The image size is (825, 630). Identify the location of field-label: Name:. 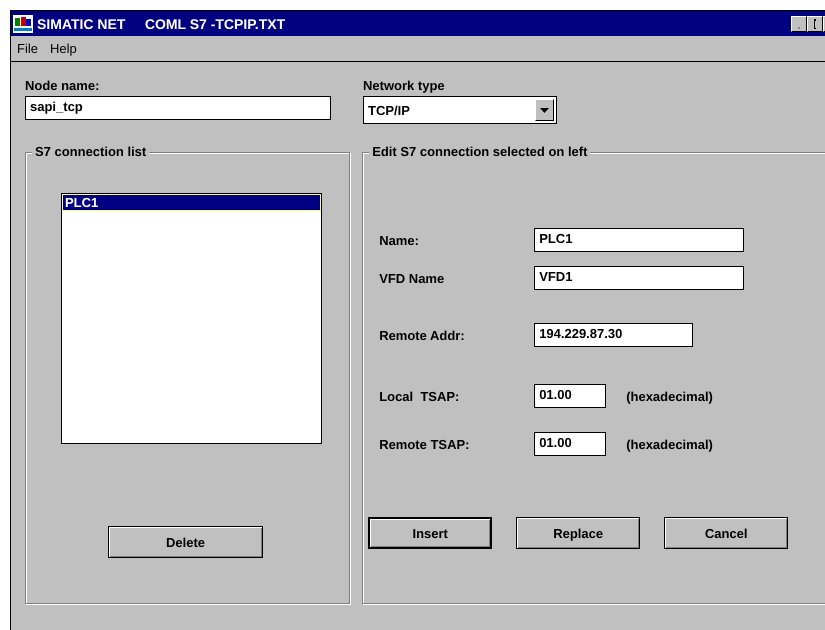
(399, 240).